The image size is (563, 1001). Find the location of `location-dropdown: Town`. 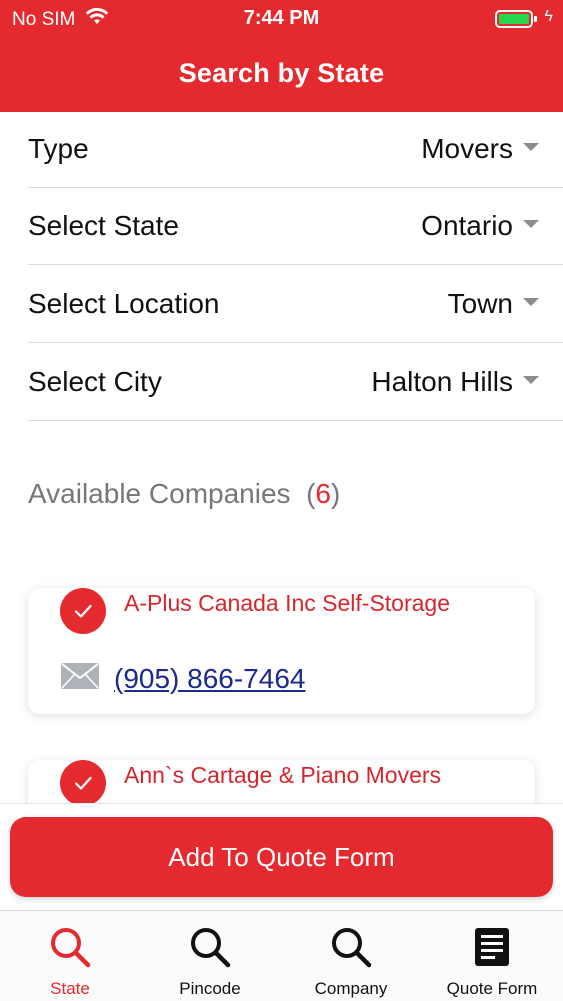

location-dropdown: Town is located at coordinates (493, 304).